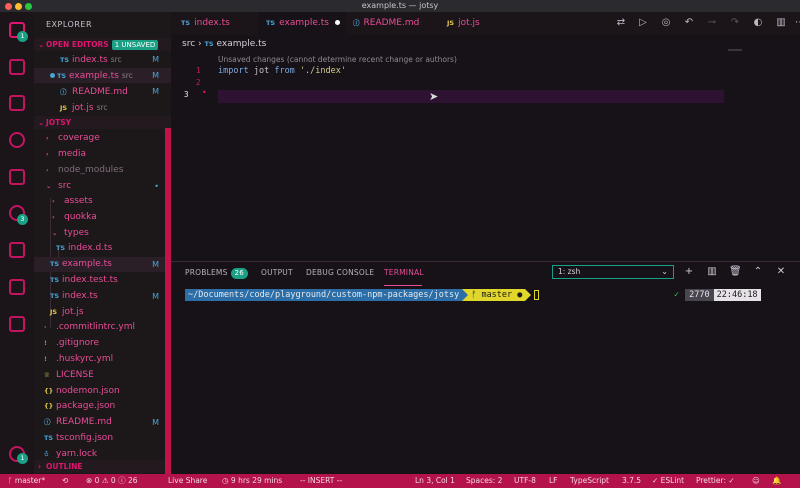  What do you see at coordinates (112, 481) in the screenshot?
I see `problems-status: ⊗ 0 ⚠ 0 ⓘ 26` at bounding box center [112, 481].